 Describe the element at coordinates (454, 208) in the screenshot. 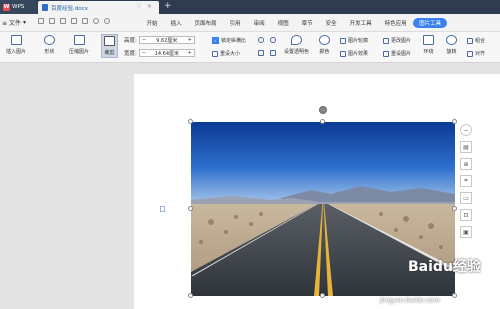

I see `resize-handle-right` at that location.